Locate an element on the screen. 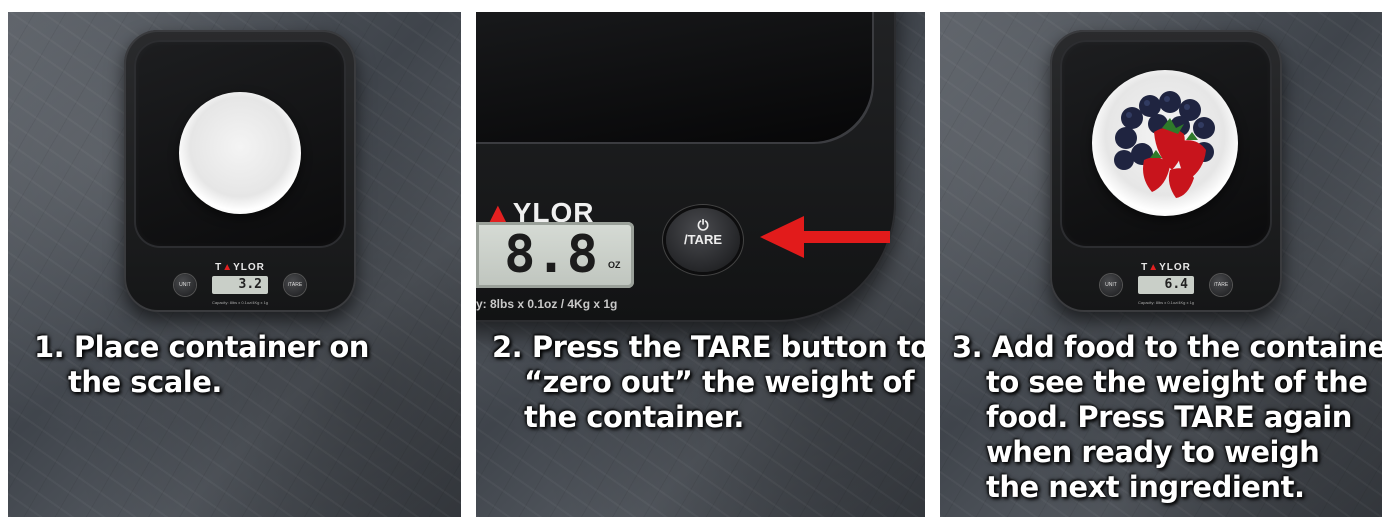 Image resolution: width=1382 pixels, height=517 pixels. caption-line: the scale. is located at coordinates (145, 382).